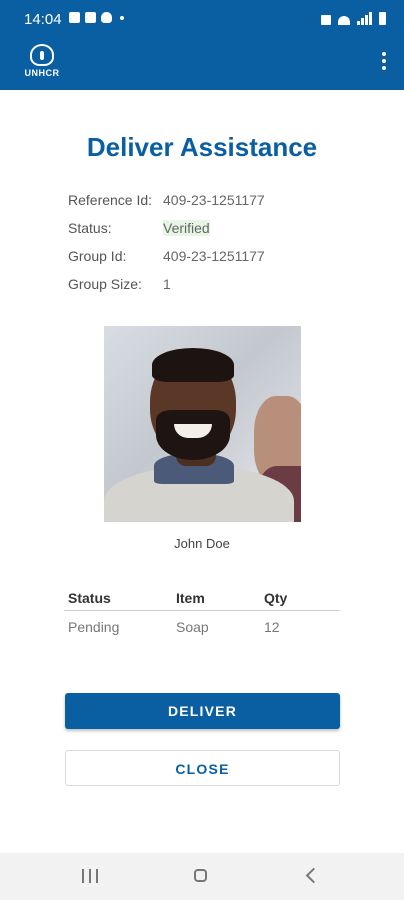 This screenshot has width=404, height=900. Describe the element at coordinates (167, 284) in the screenshot. I see `detail-value: 1` at that location.